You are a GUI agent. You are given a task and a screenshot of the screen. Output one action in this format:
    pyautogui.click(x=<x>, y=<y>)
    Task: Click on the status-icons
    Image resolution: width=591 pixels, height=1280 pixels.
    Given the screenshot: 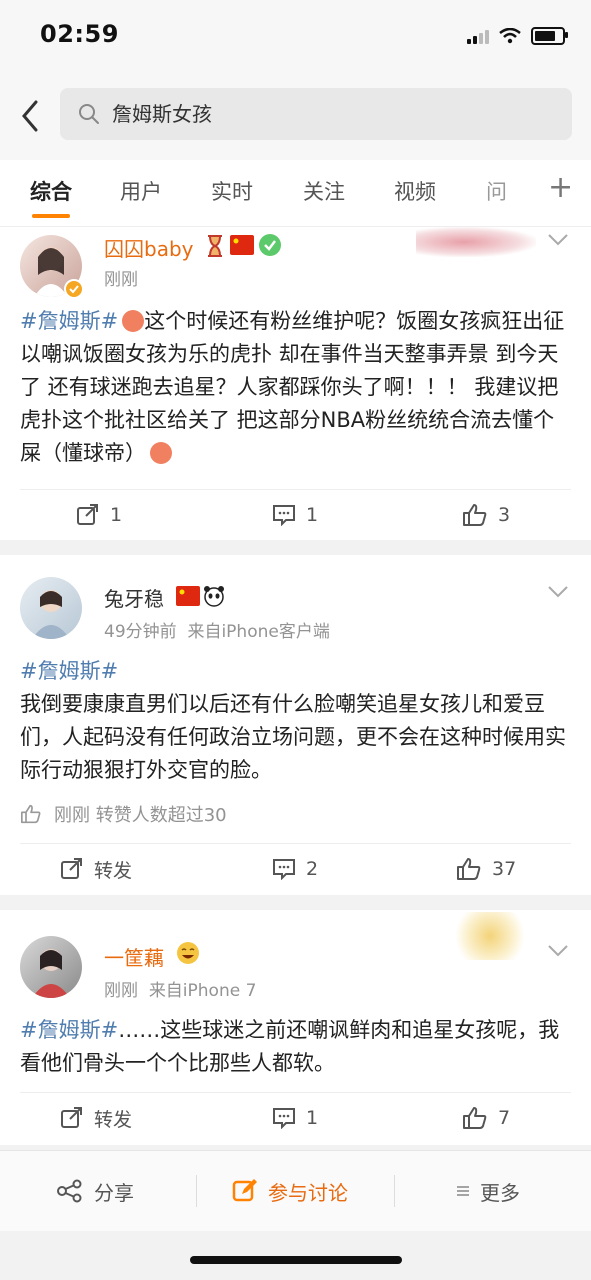 What is the action you would take?
    pyautogui.click(x=517, y=36)
    